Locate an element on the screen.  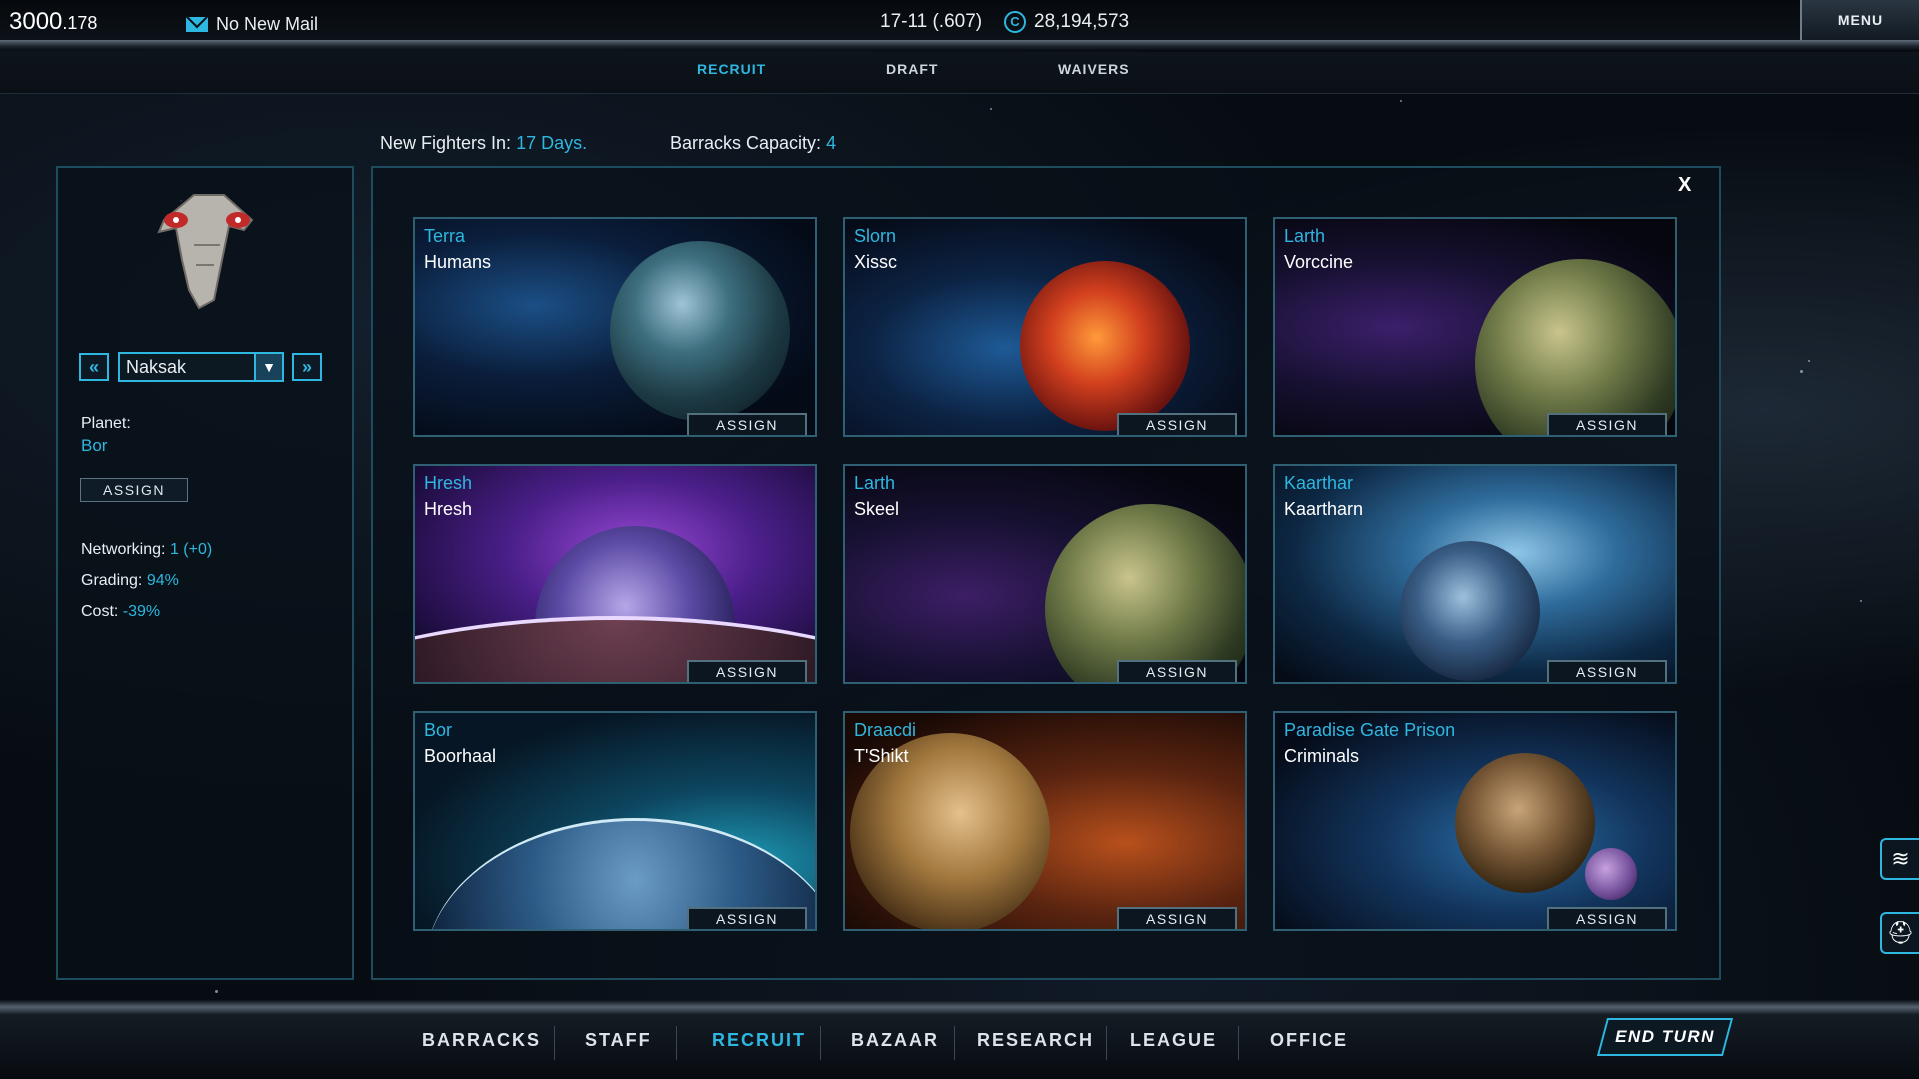
planet-name: Paradise Gate Prison is located at coordinates (1370, 730).